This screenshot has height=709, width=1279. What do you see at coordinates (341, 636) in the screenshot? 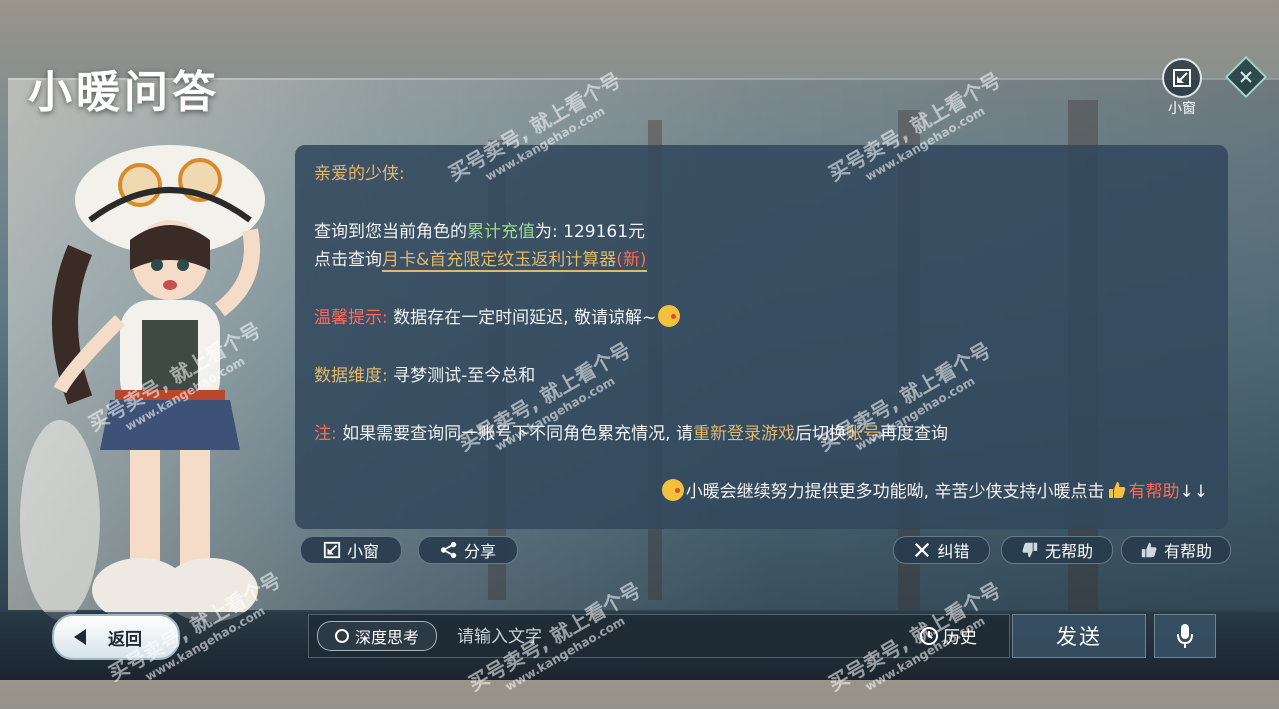
I see `radio-icon` at bounding box center [341, 636].